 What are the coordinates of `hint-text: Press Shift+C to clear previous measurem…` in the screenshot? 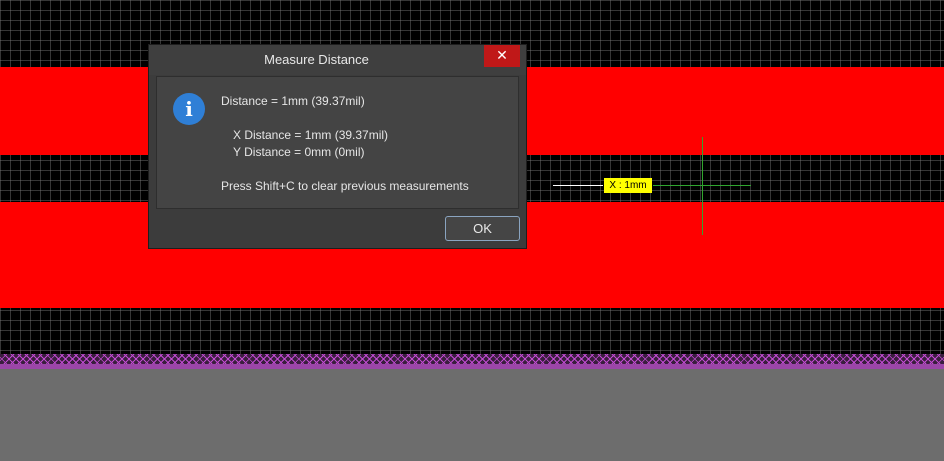 It's located at (345, 186).